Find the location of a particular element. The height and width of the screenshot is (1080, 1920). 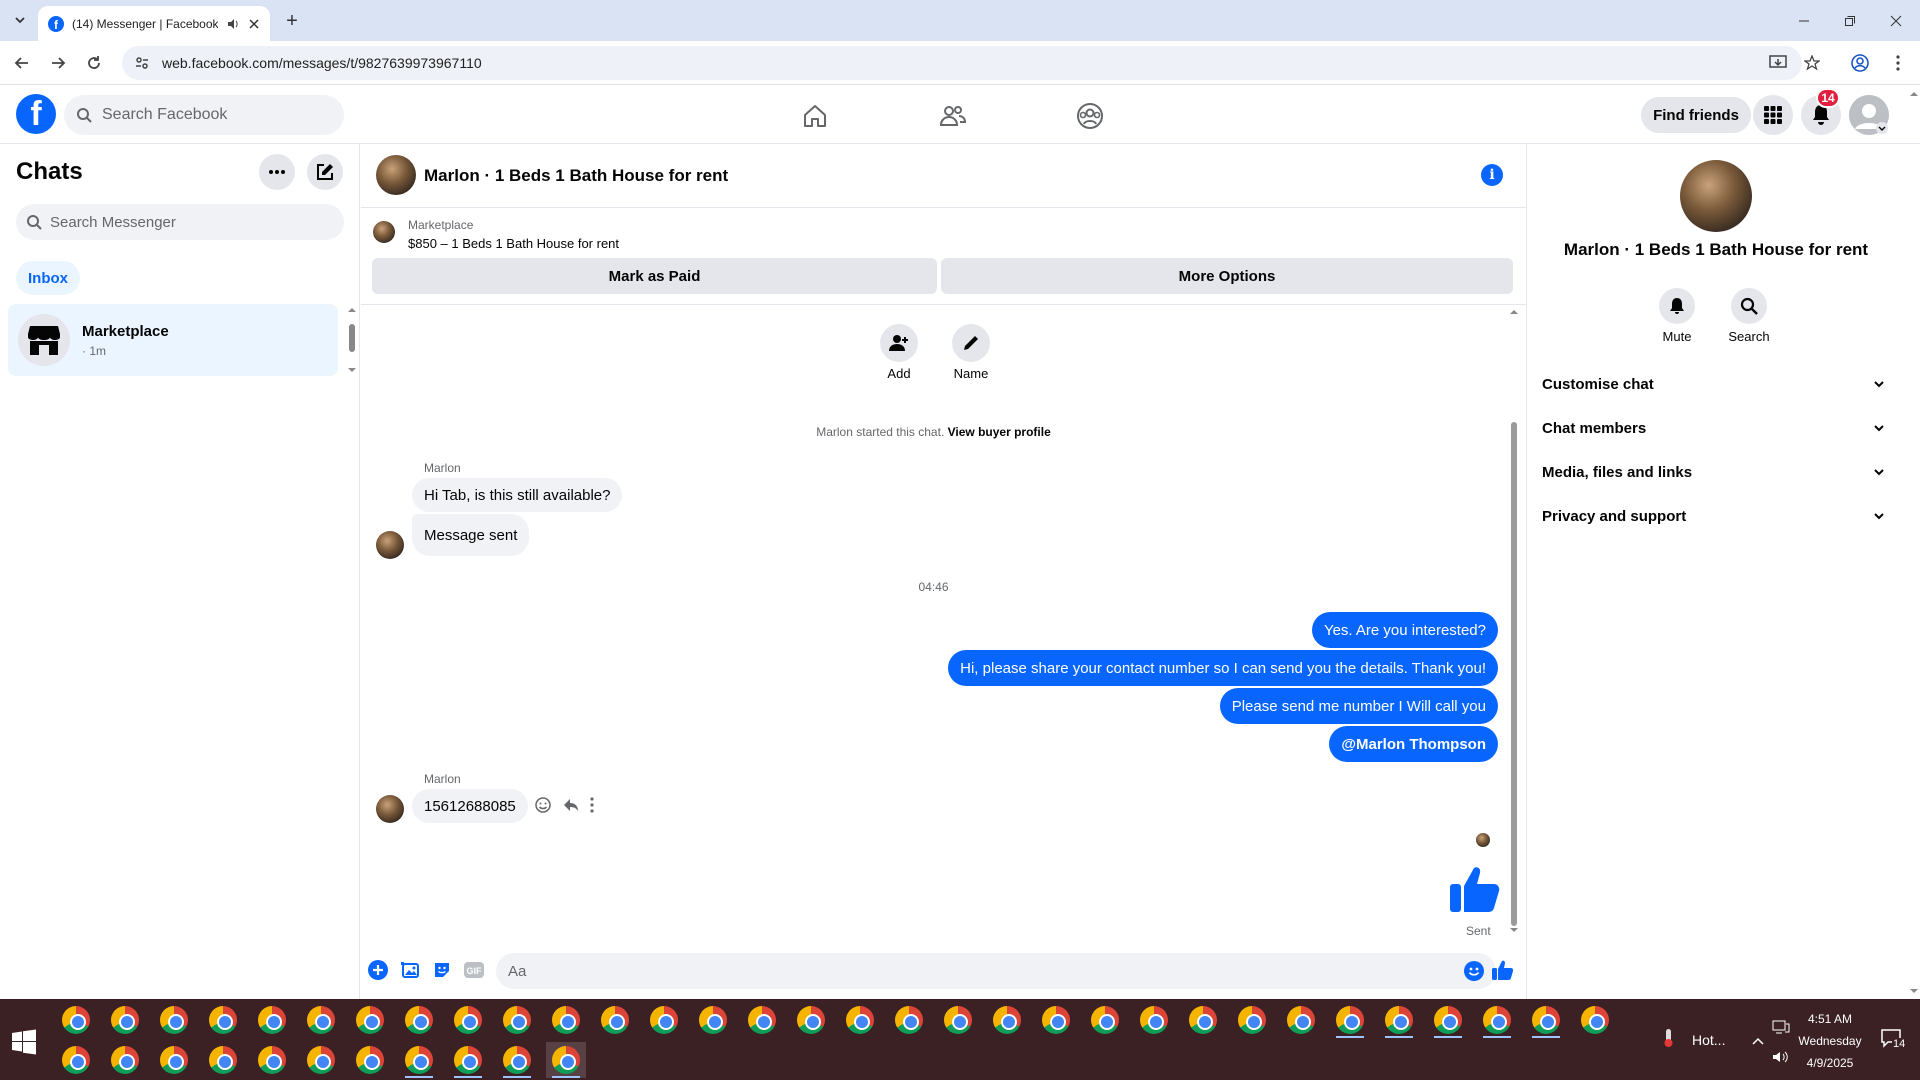

windows-start-icon is located at coordinates (24, 1042).